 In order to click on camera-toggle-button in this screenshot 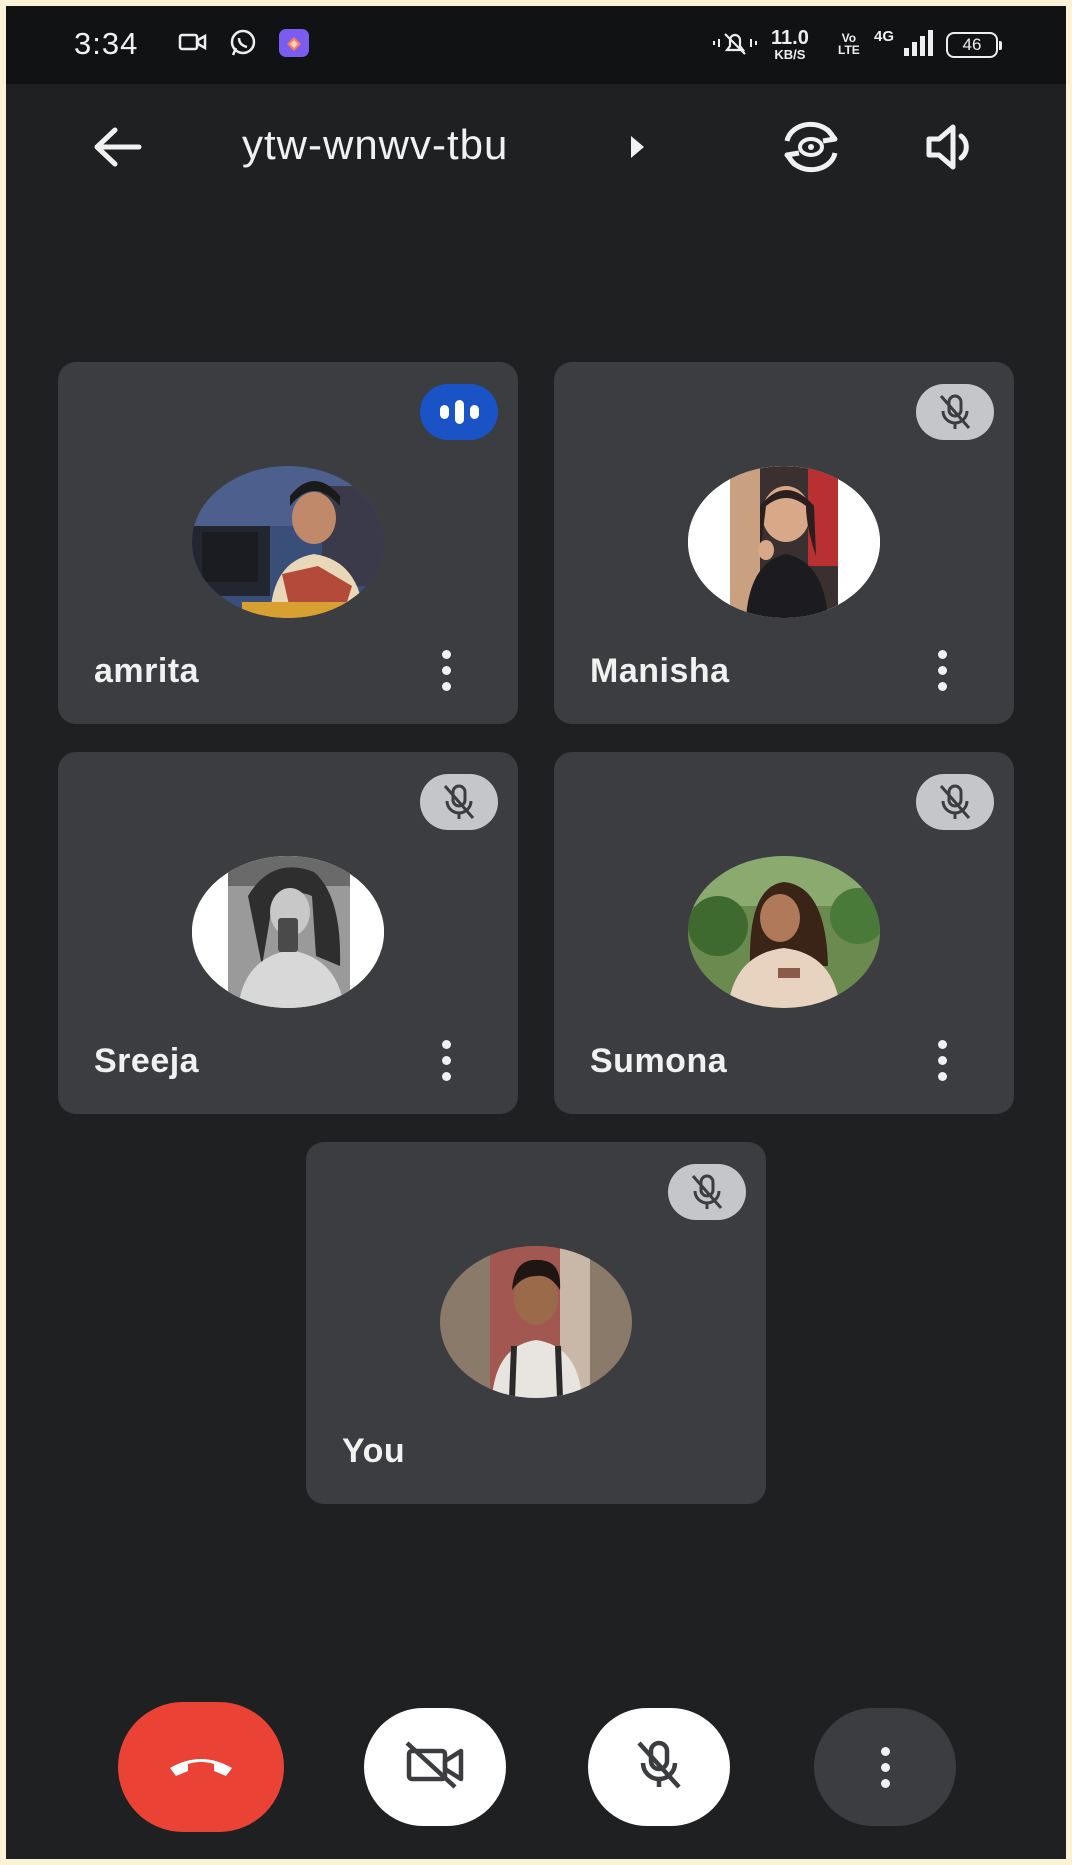, I will do `click(435, 1767)`.